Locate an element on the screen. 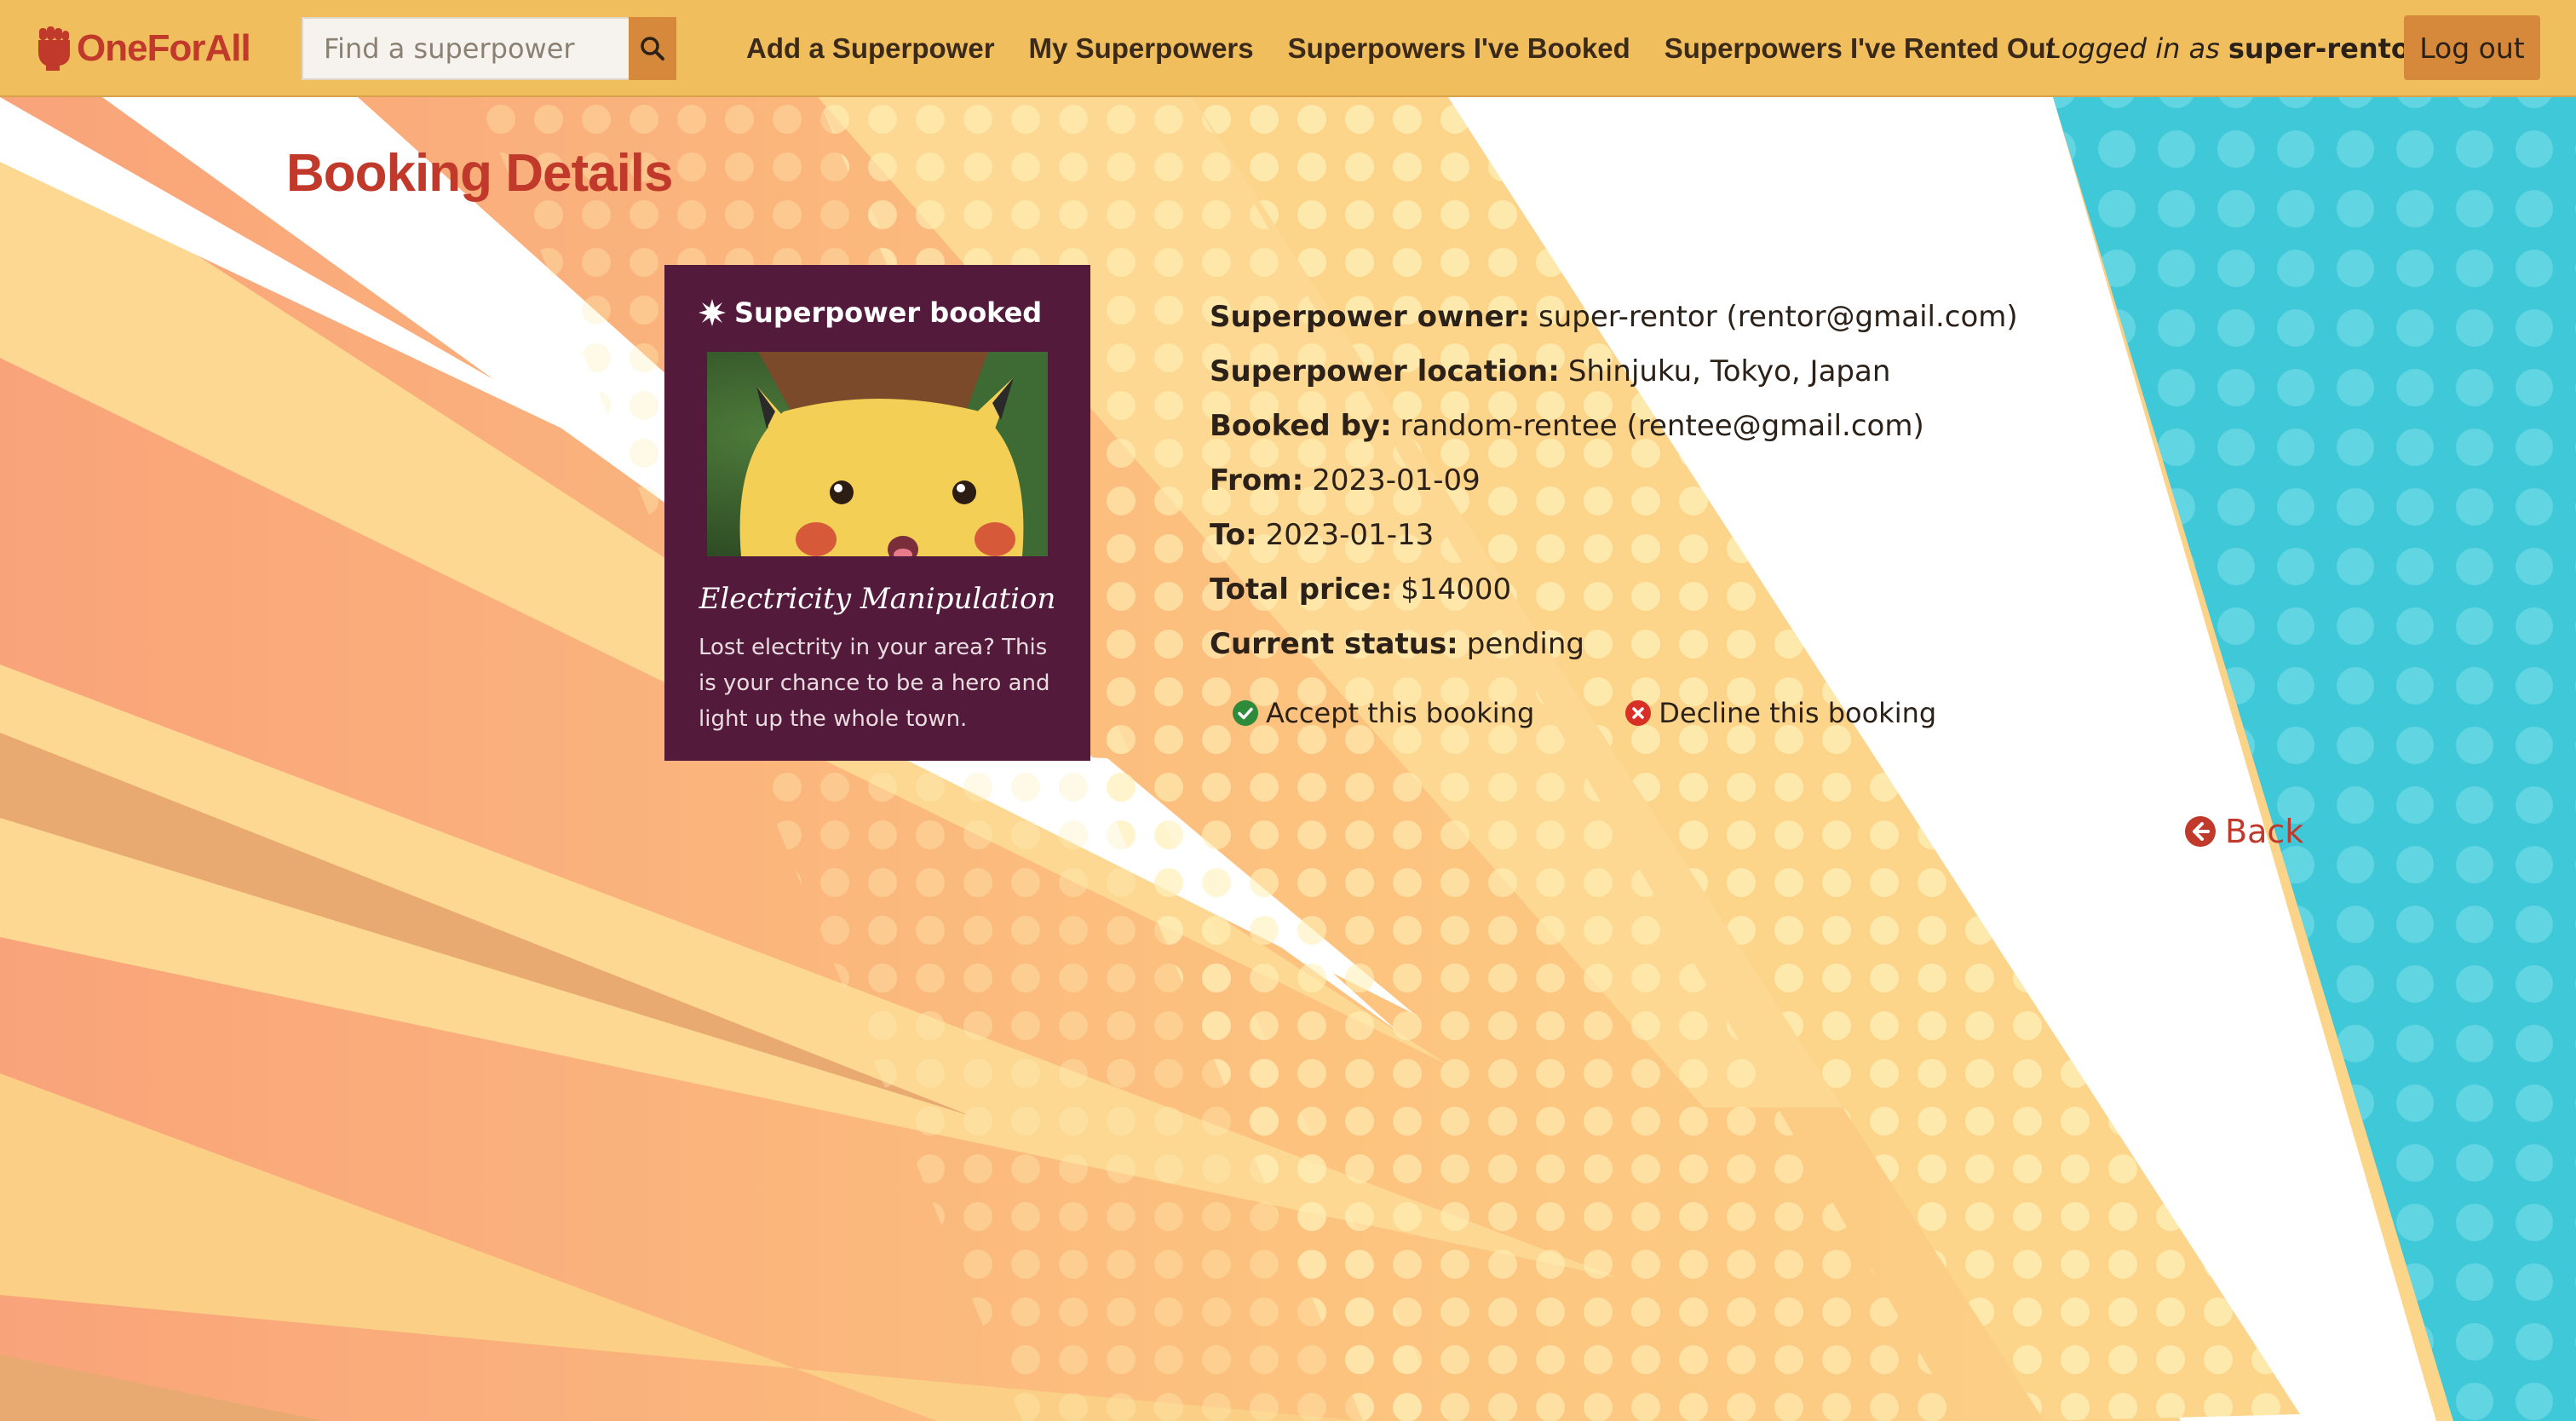 The height and width of the screenshot is (1421, 2576). starburst-icon is located at coordinates (713, 313).